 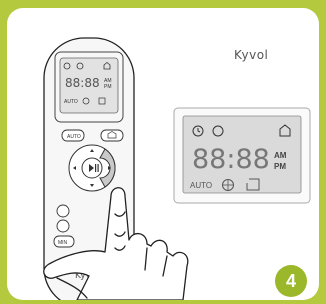 I want to click on zoomed-display: 88:88 AM PM AUTO, so click(x=242, y=155).